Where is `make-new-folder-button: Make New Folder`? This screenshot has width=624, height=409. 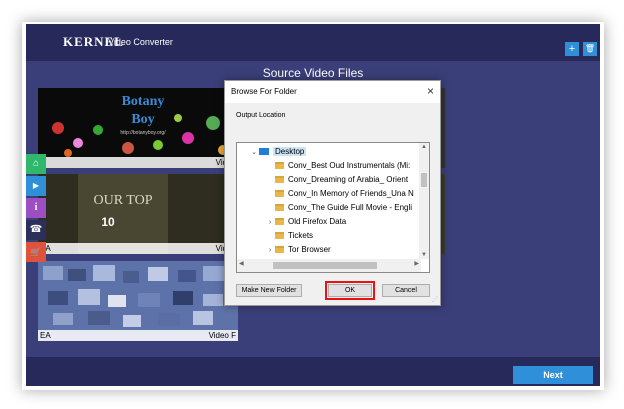
make-new-folder-button: Make New Folder is located at coordinates (269, 290).